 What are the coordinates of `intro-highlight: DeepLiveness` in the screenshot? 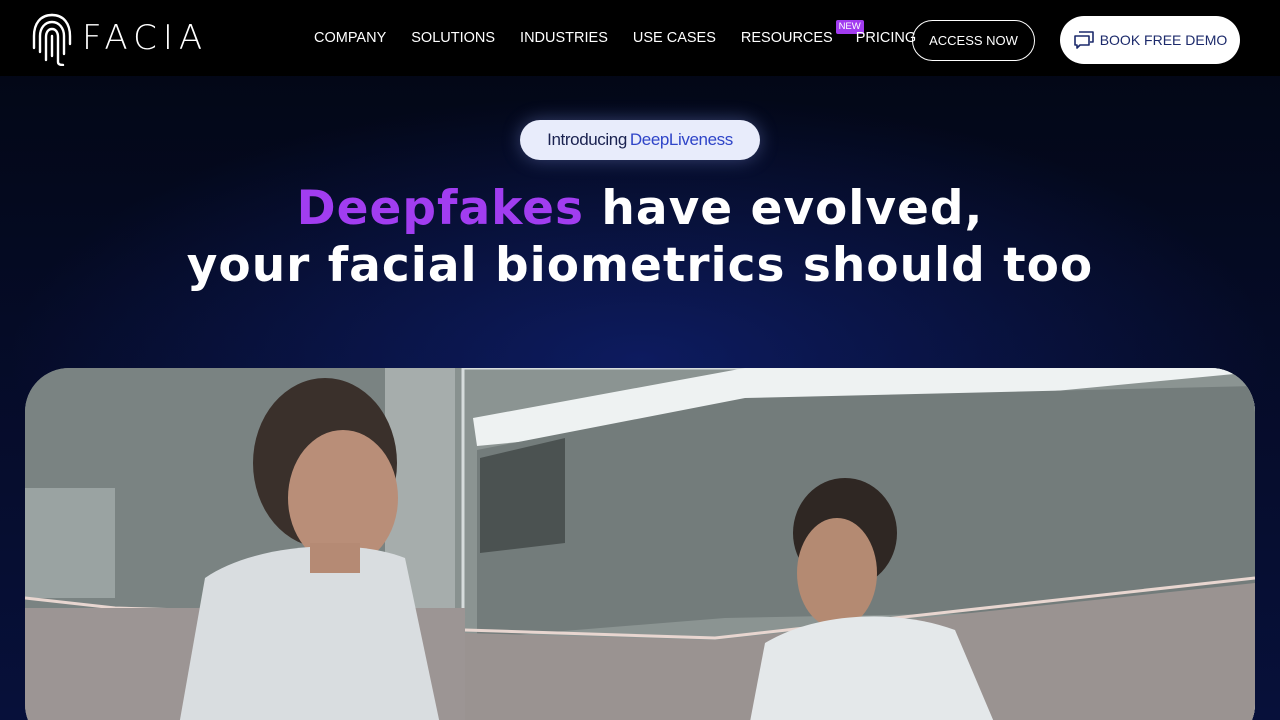 It's located at (681, 139).